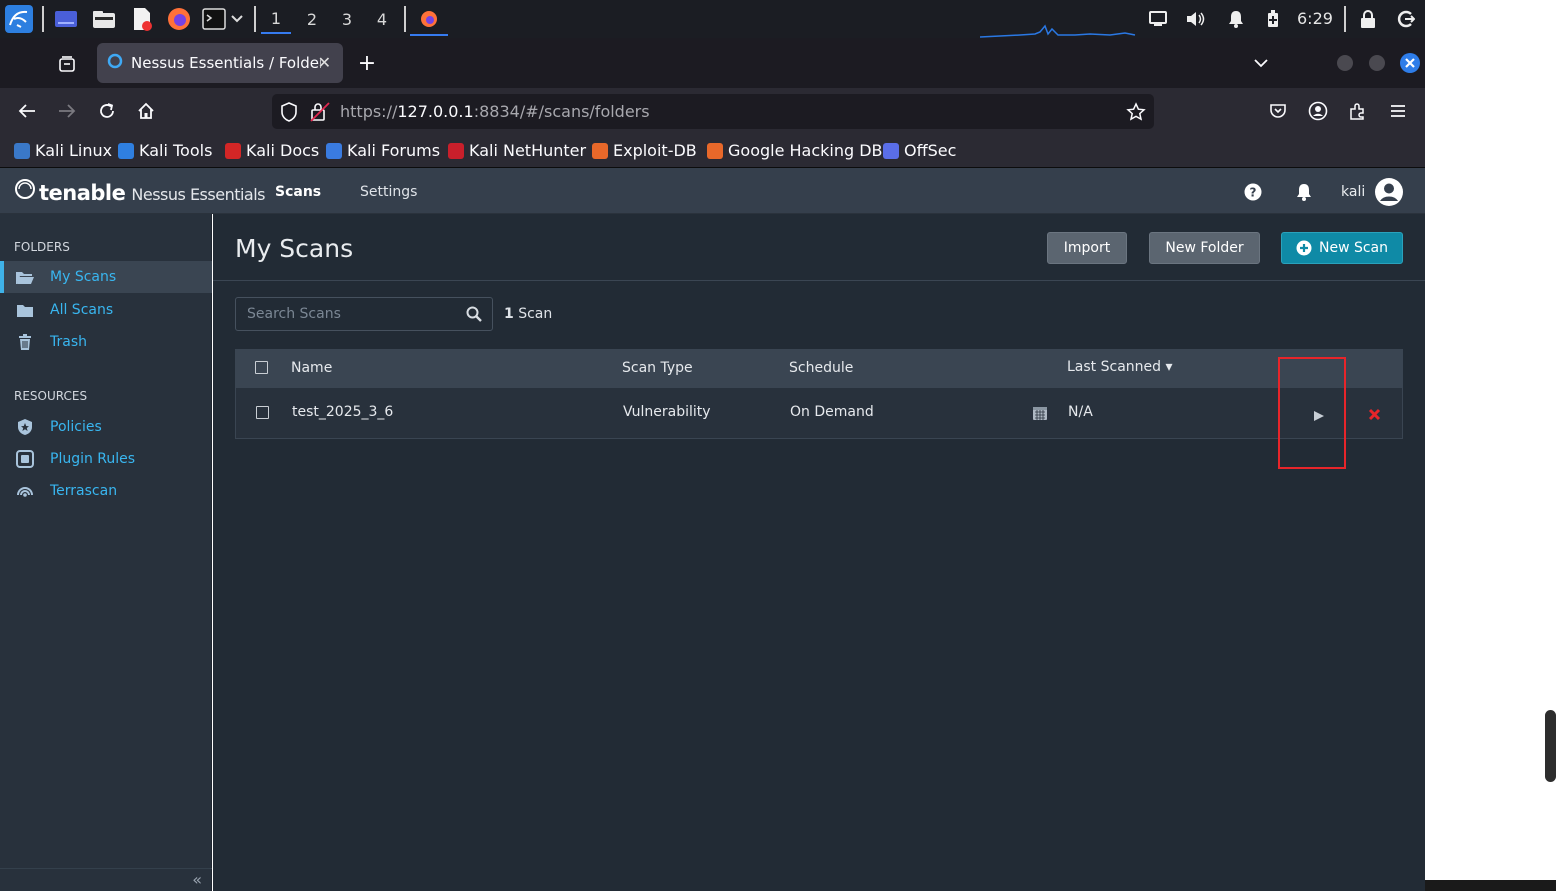 The image size is (1556, 891). I want to click on workspace-2: 2, so click(312, 19).